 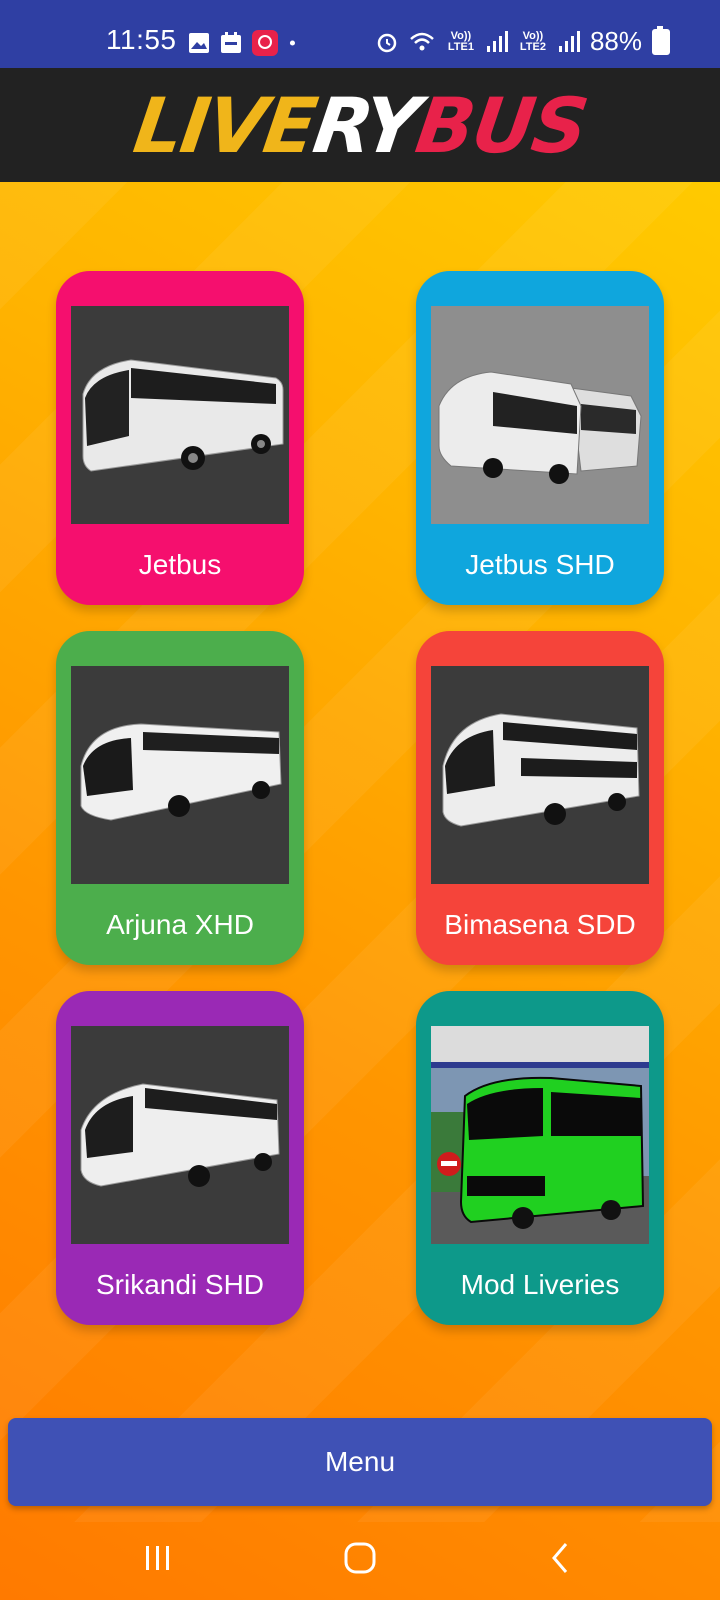 What do you see at coordinates (245, 43) in the screenshot?
I see `status-left-icons` at bounding box center [245, 43].